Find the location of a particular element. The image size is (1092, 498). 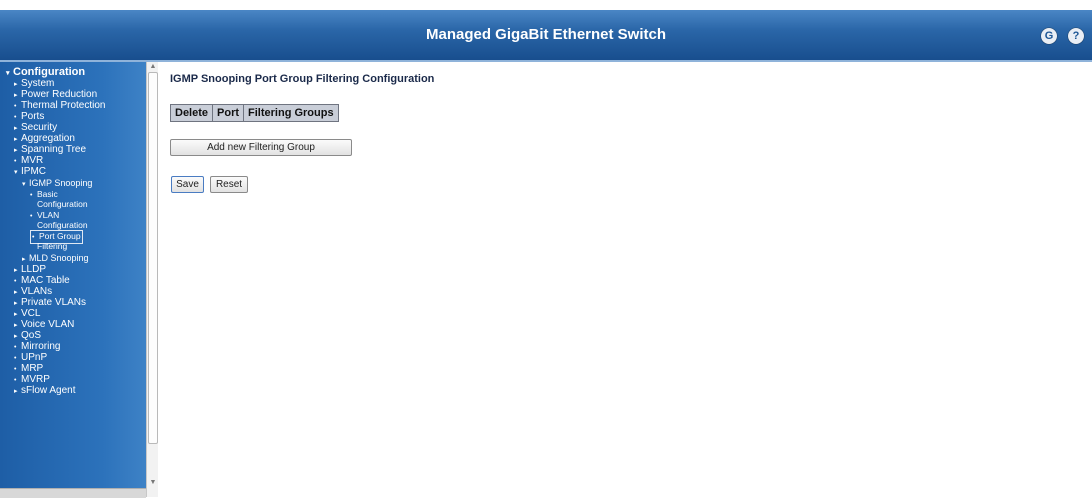

column-header-delete: Delete is located at coordinates (191, 113).